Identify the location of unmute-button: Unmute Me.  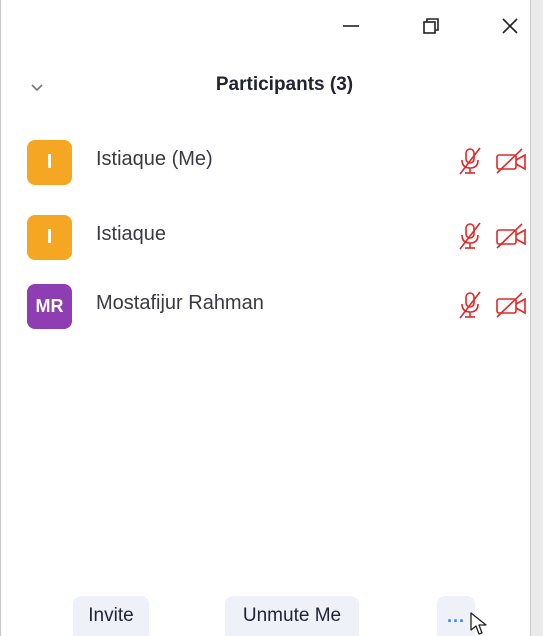
(292, 616).